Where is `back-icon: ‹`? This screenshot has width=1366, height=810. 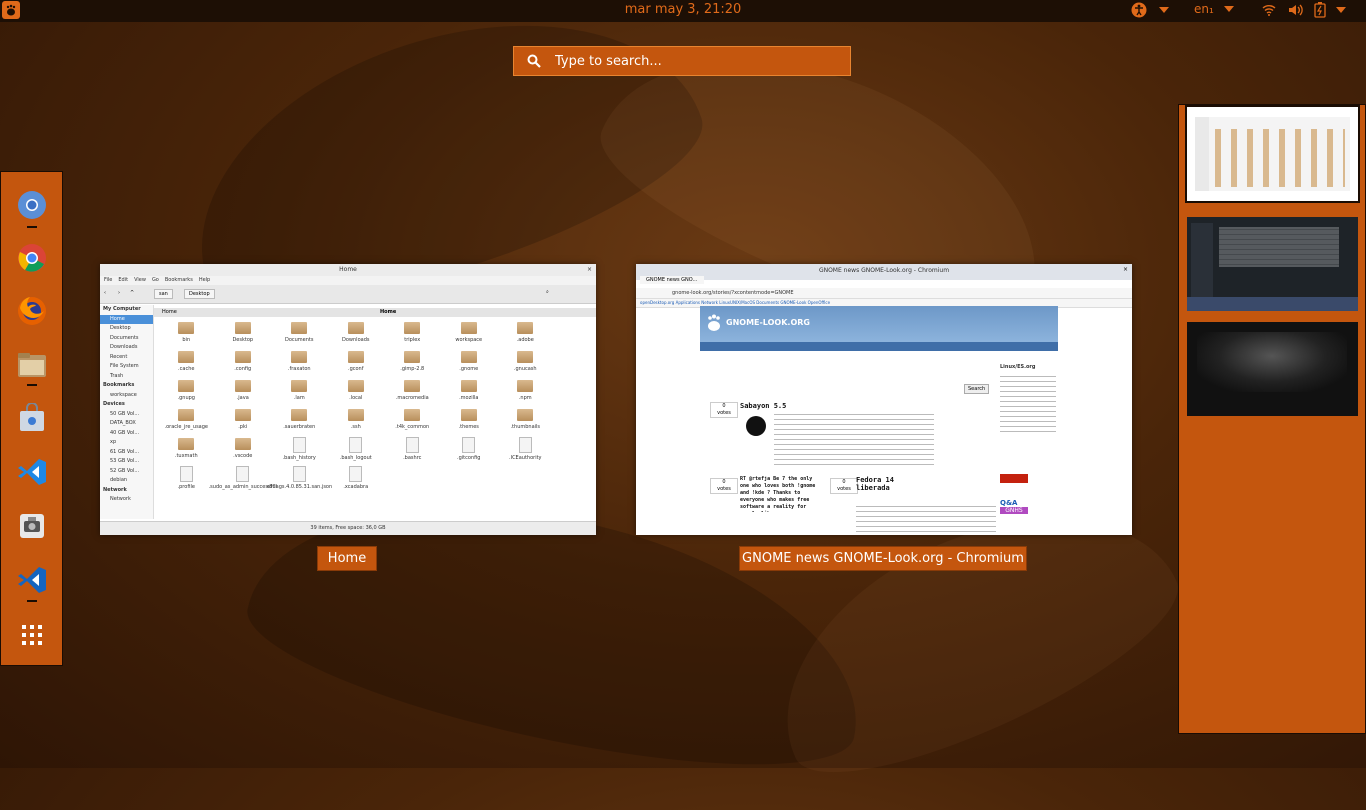 back-icon: ‹ is located at coordinates (105, 293).